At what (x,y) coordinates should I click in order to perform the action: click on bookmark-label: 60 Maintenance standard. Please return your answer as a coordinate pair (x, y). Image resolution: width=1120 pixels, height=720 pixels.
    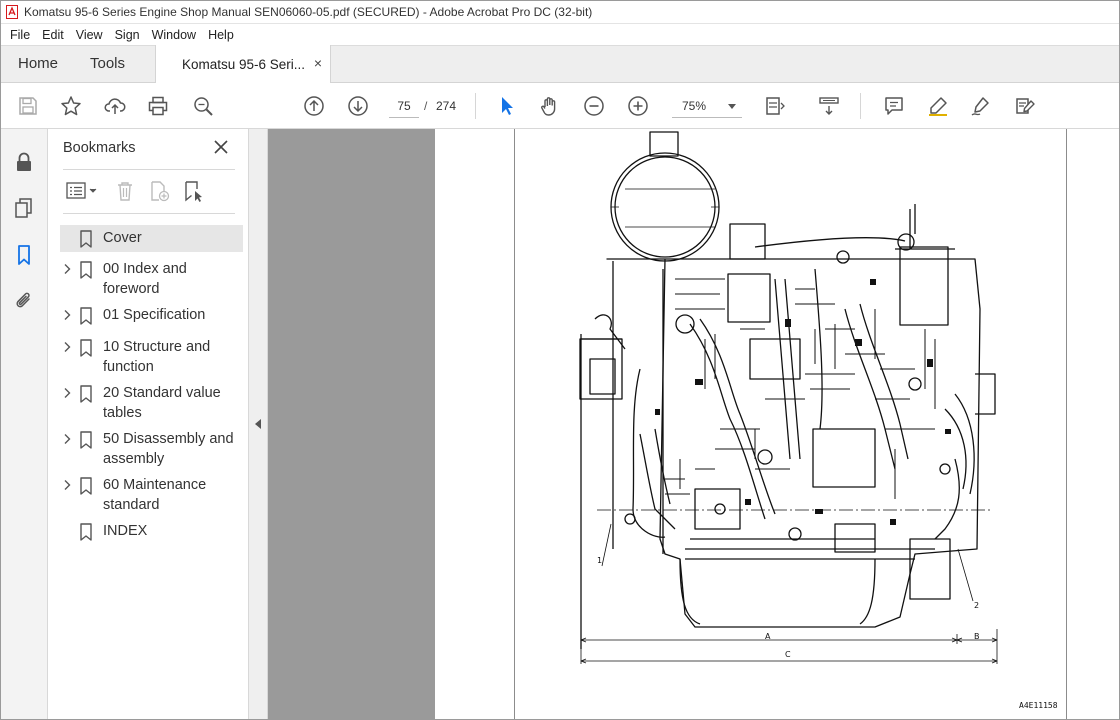
    Looking at the image, I should click on (155, 495).